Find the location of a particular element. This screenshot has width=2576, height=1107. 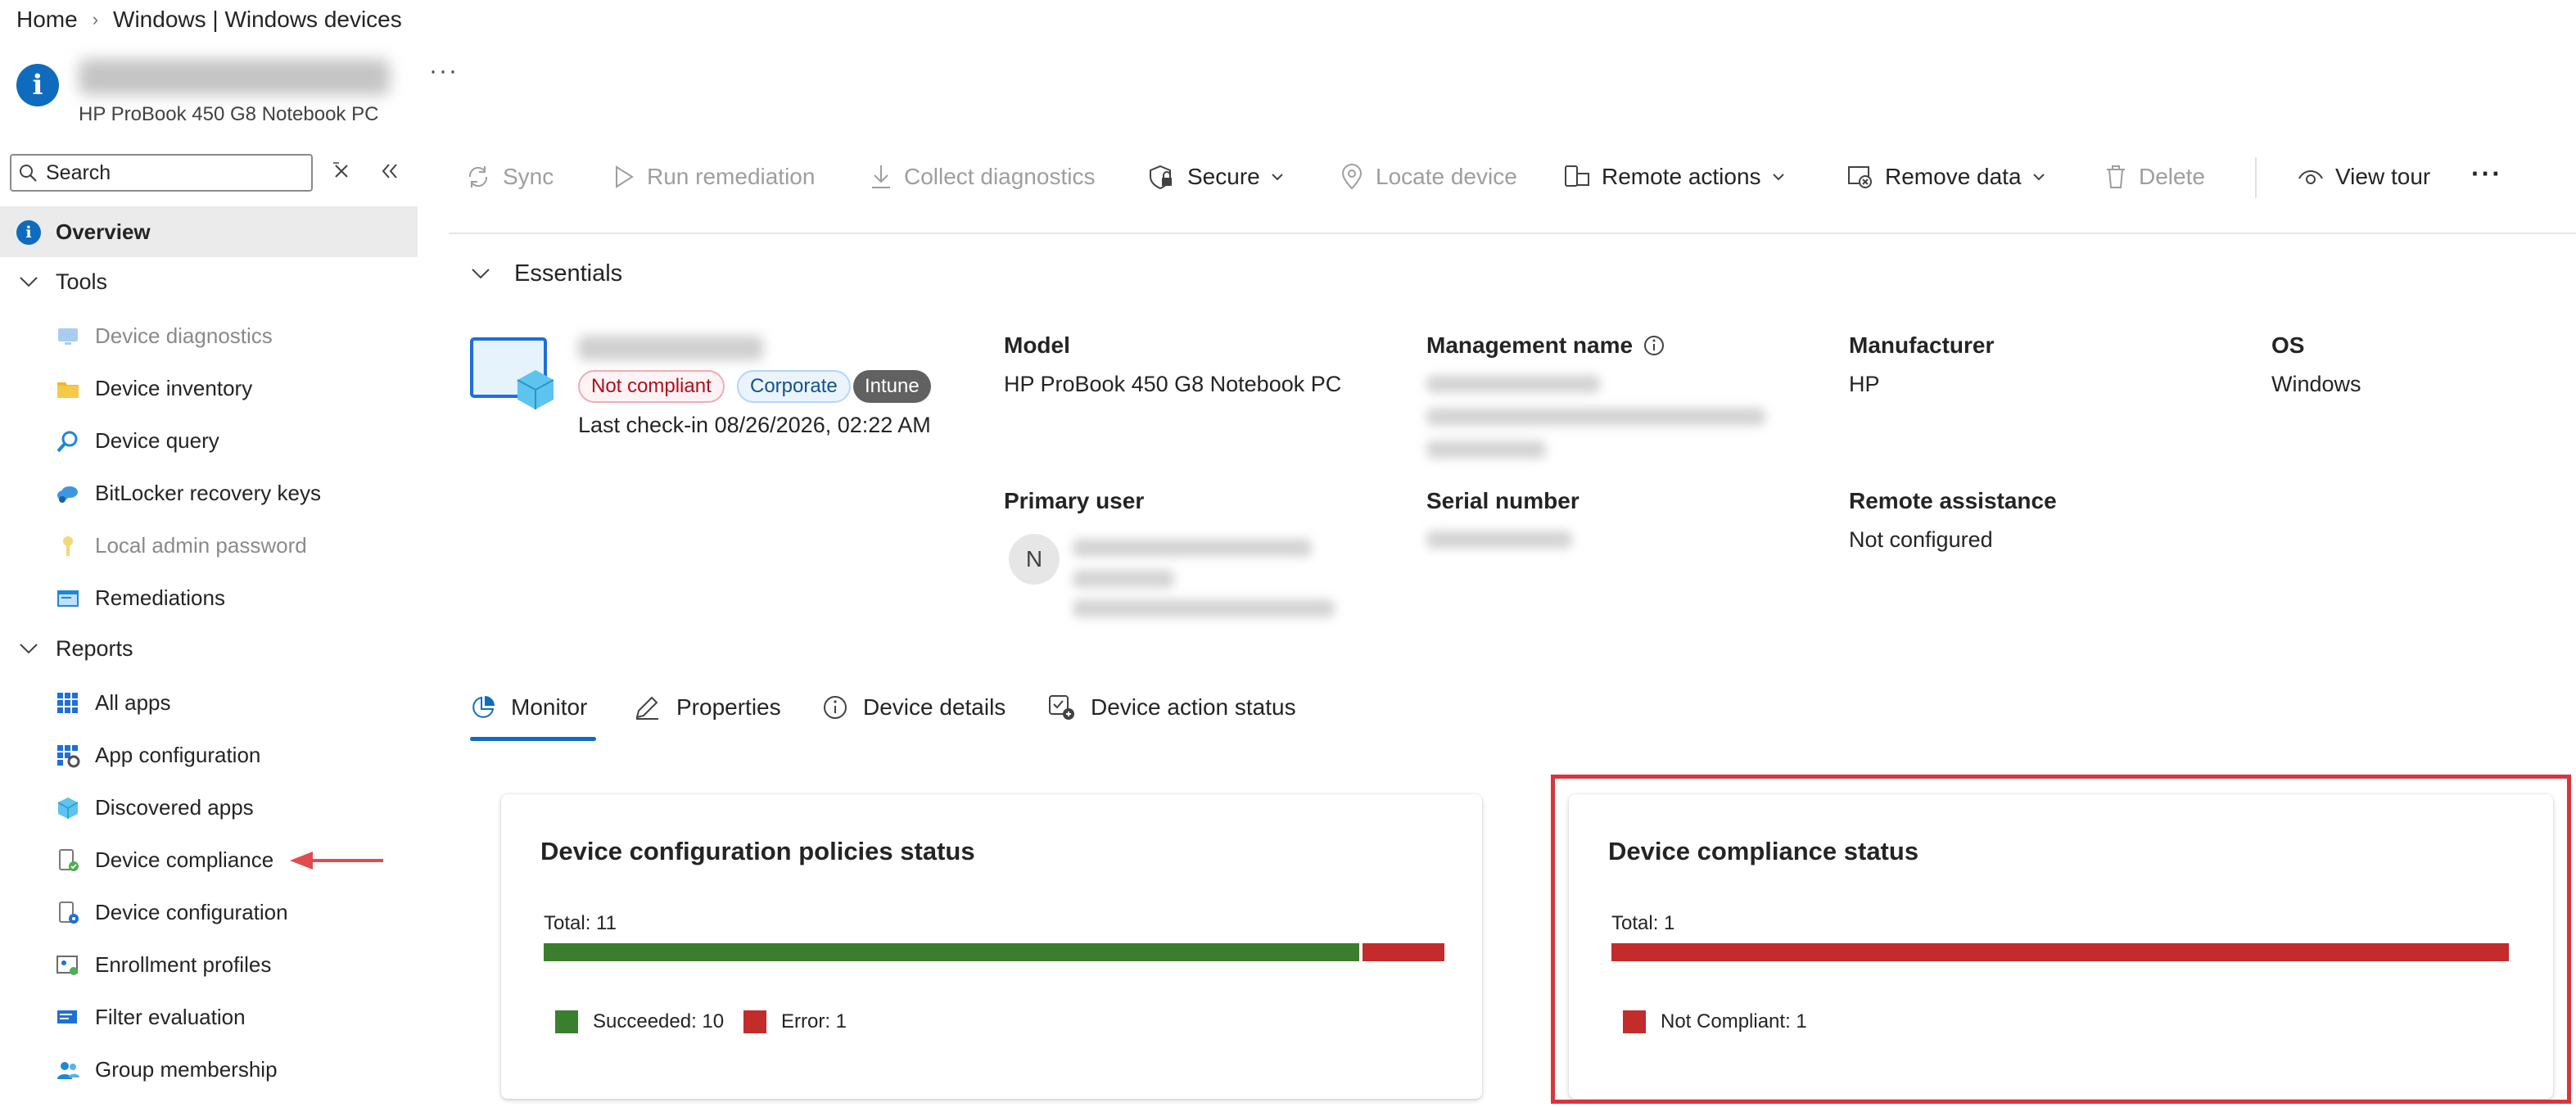

remove-data-dropdown-button: Remove data is located at coordinates (1946, 177).